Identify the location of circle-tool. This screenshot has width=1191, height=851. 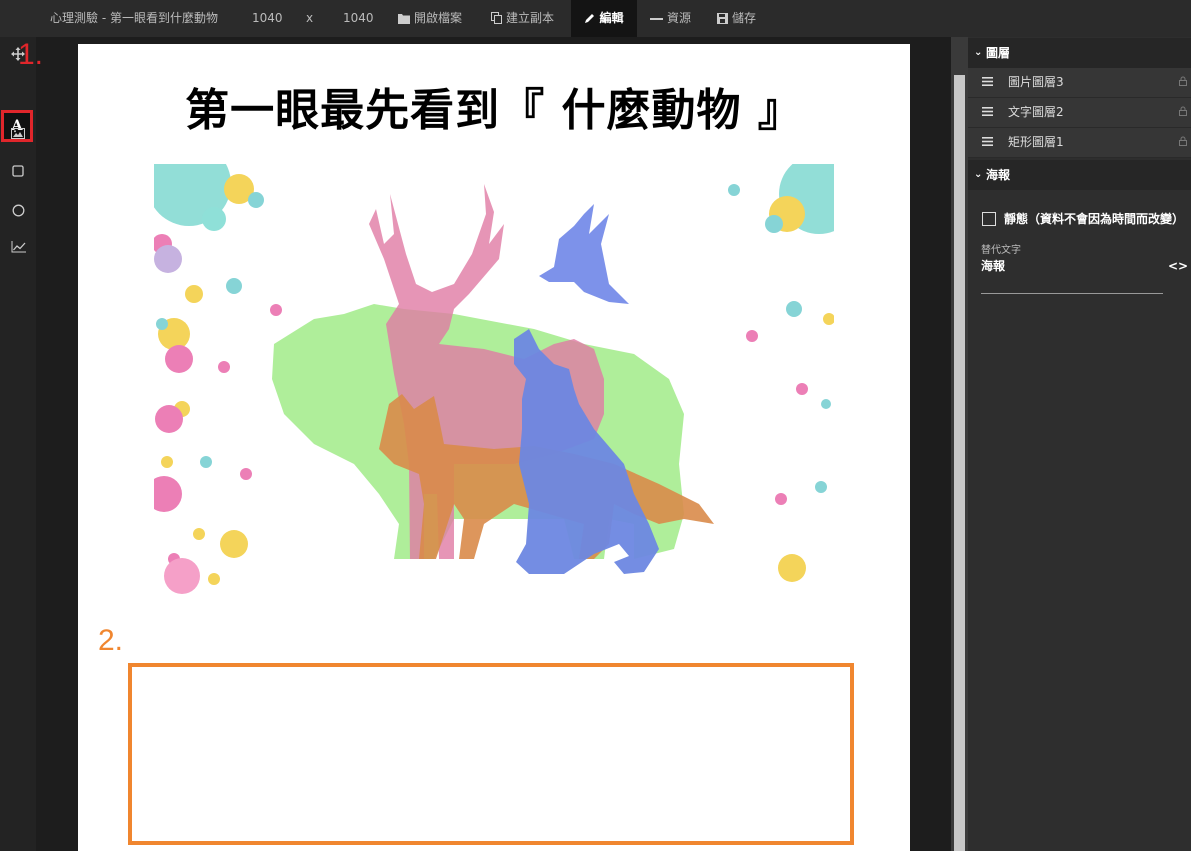
(18, 210).